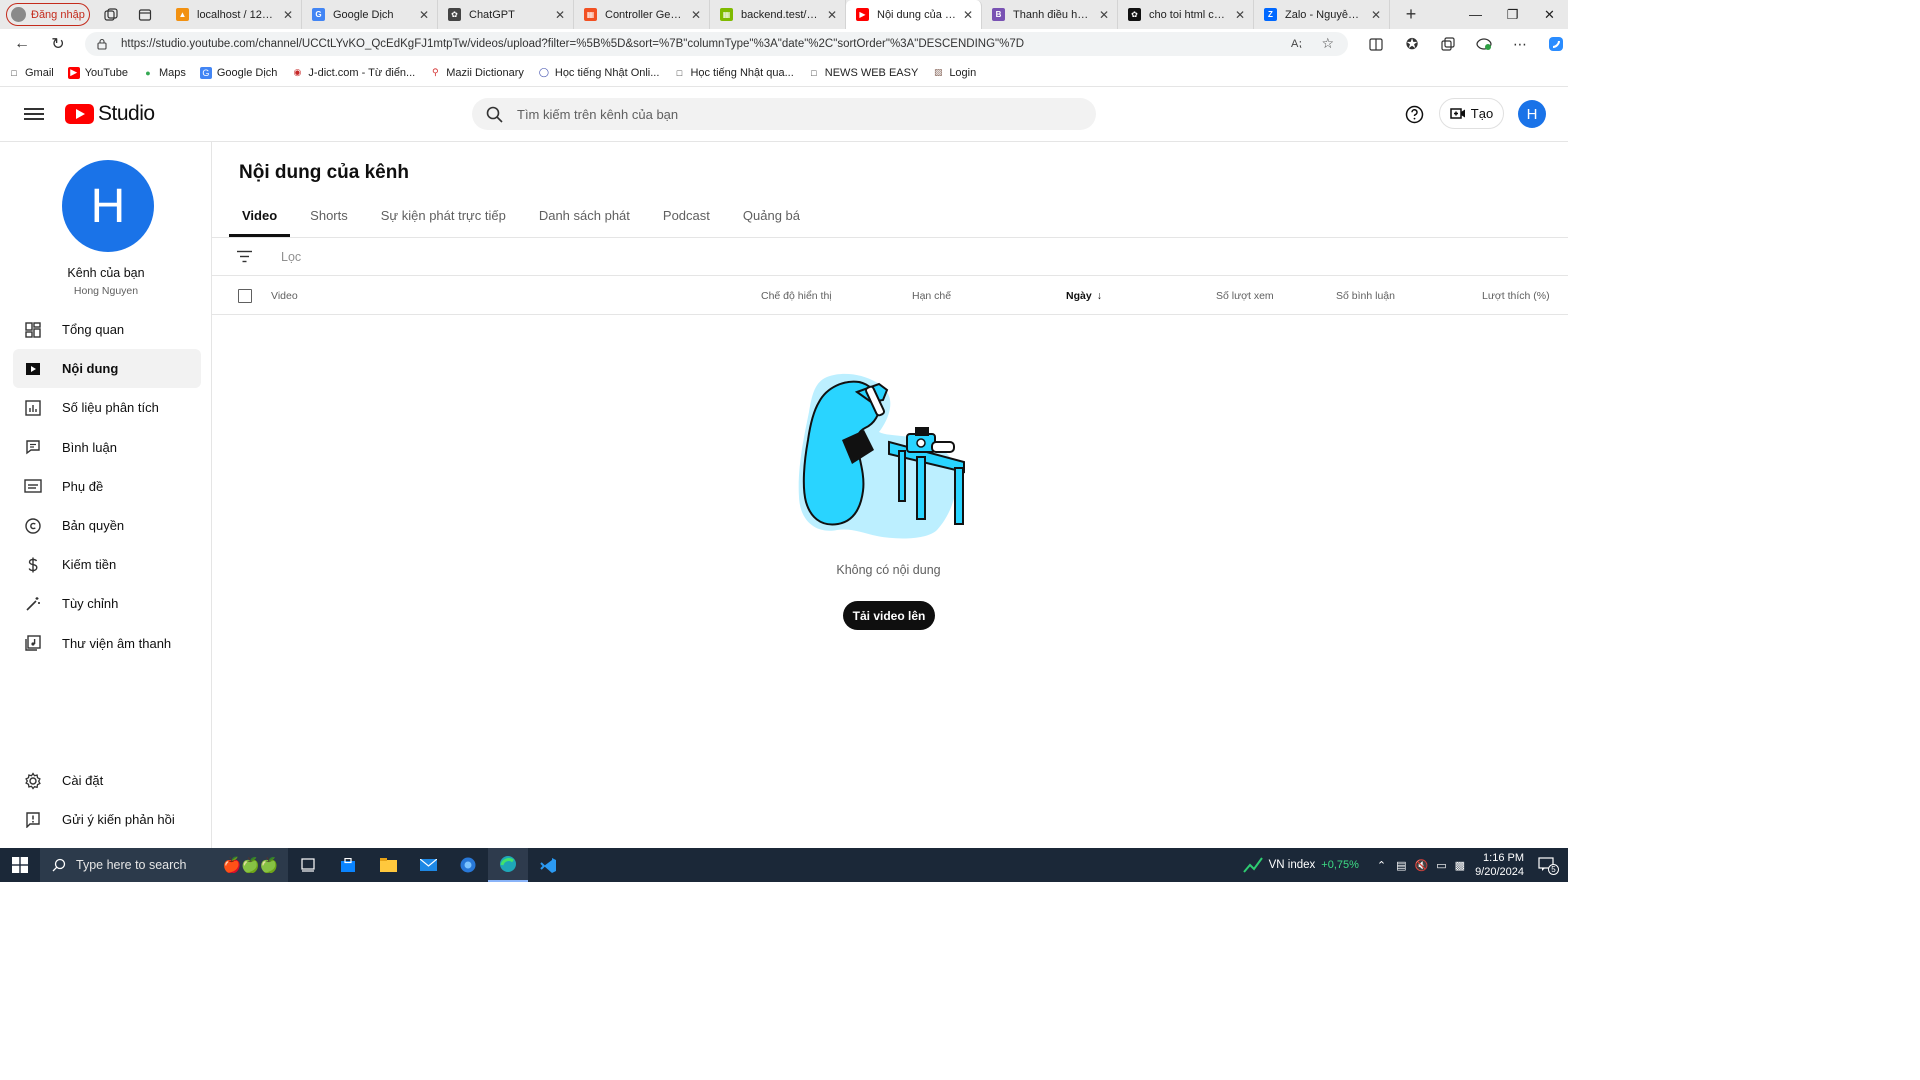  I want to click on create-button: Tạo, so click(1471, 113).